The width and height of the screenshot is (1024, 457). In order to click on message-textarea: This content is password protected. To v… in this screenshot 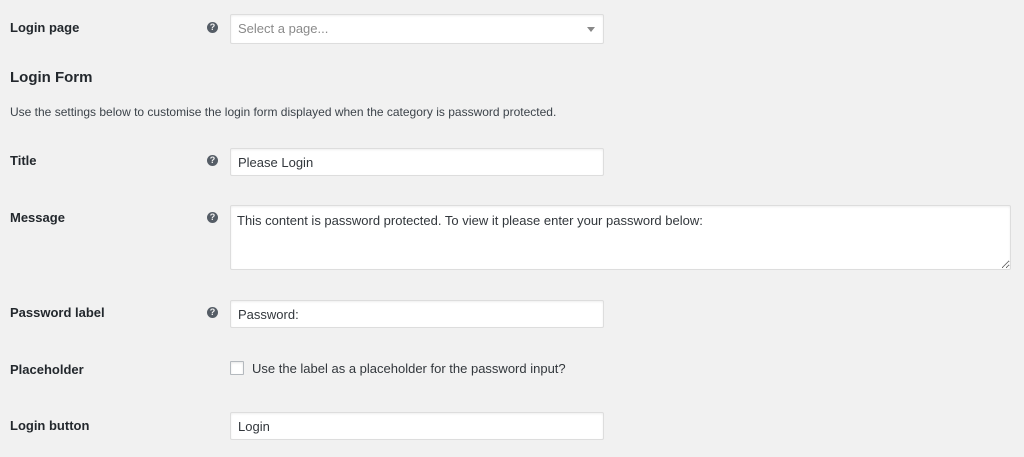, I will do `click(620, 237)`.